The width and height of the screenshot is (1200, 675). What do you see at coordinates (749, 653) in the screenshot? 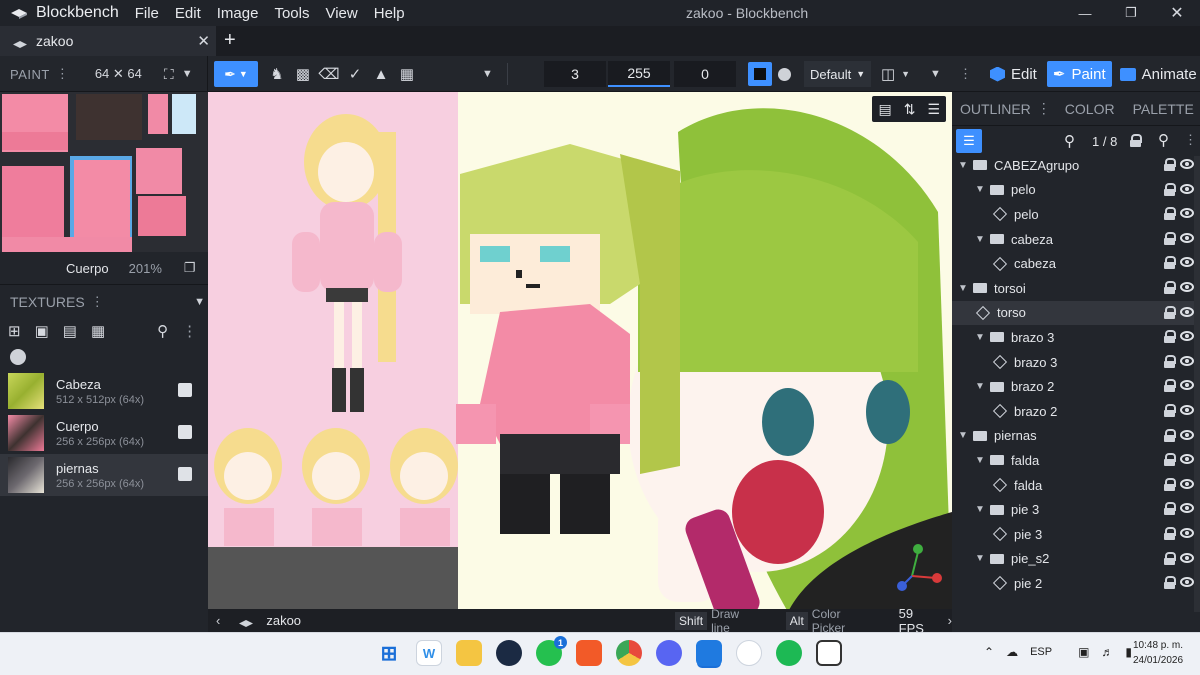
I see `game-app-icon` at bounding box center [749, 653].